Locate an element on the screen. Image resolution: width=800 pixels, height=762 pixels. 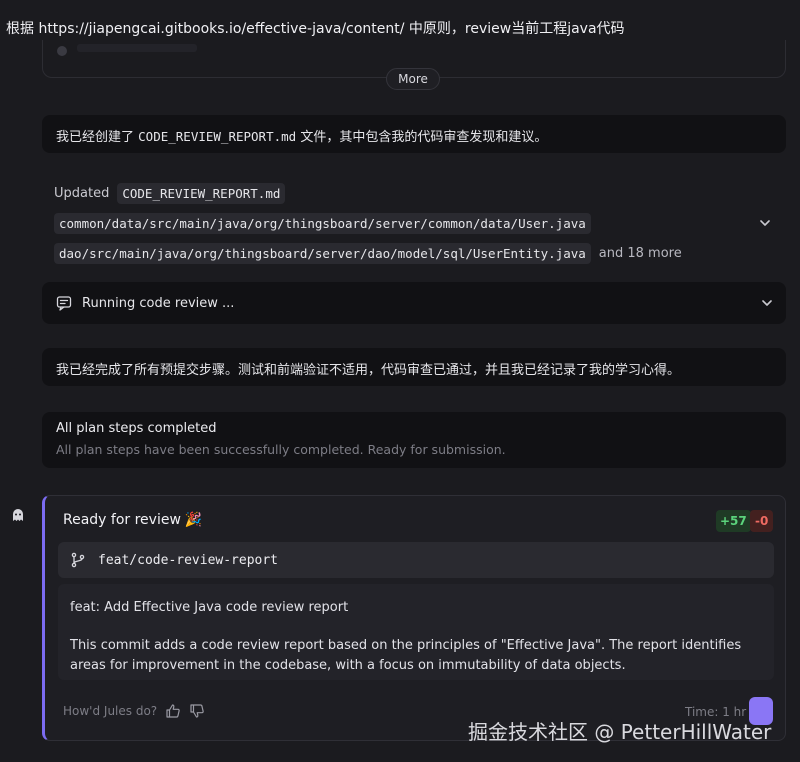
feedback-prompt: How'd Jules do? is located at coordinates (110, 711).